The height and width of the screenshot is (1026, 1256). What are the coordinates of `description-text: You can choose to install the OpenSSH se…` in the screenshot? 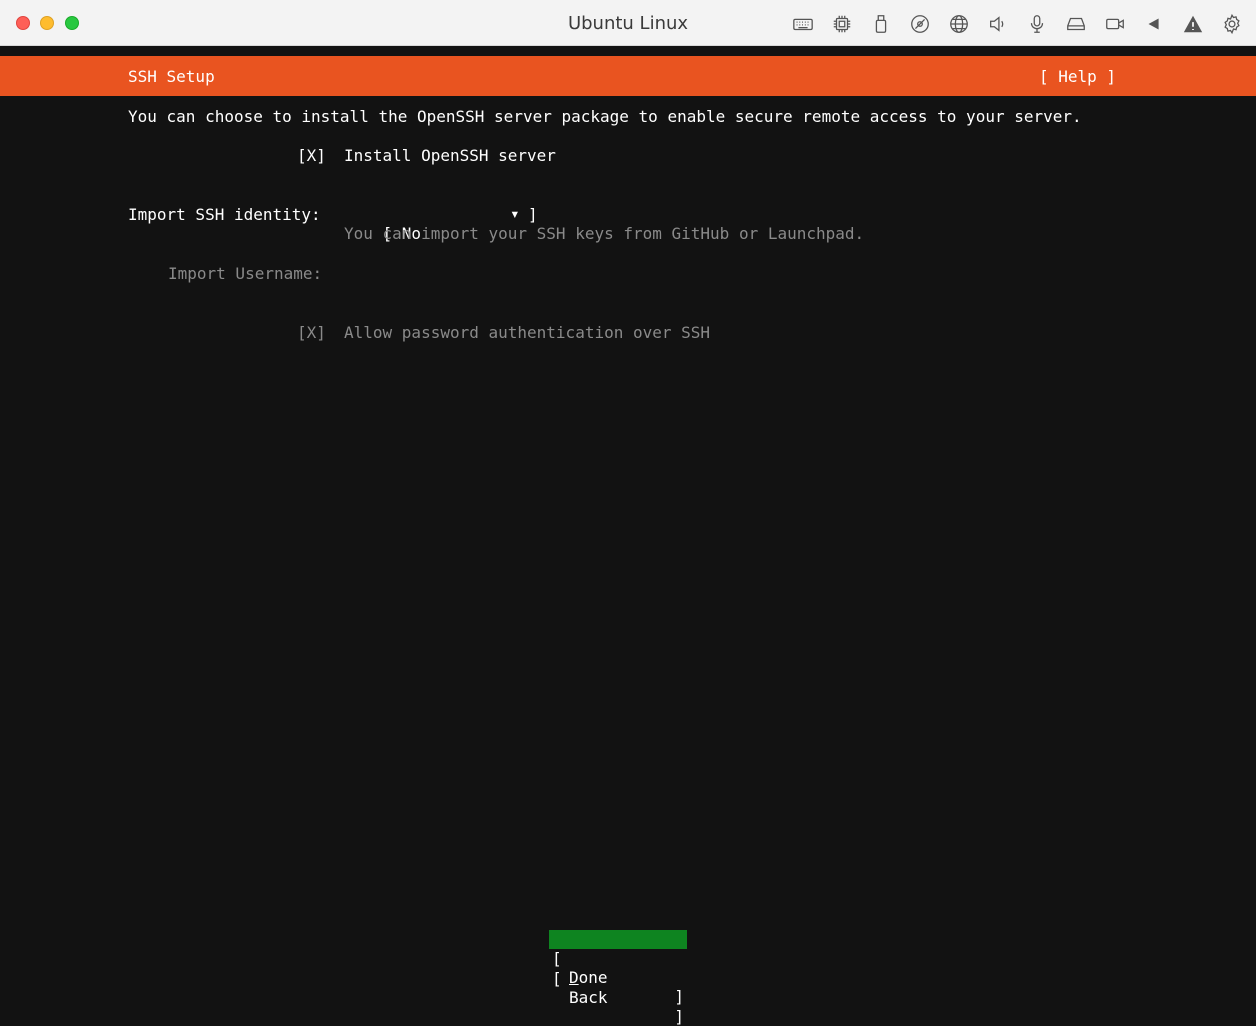 It's located at (605, 116).